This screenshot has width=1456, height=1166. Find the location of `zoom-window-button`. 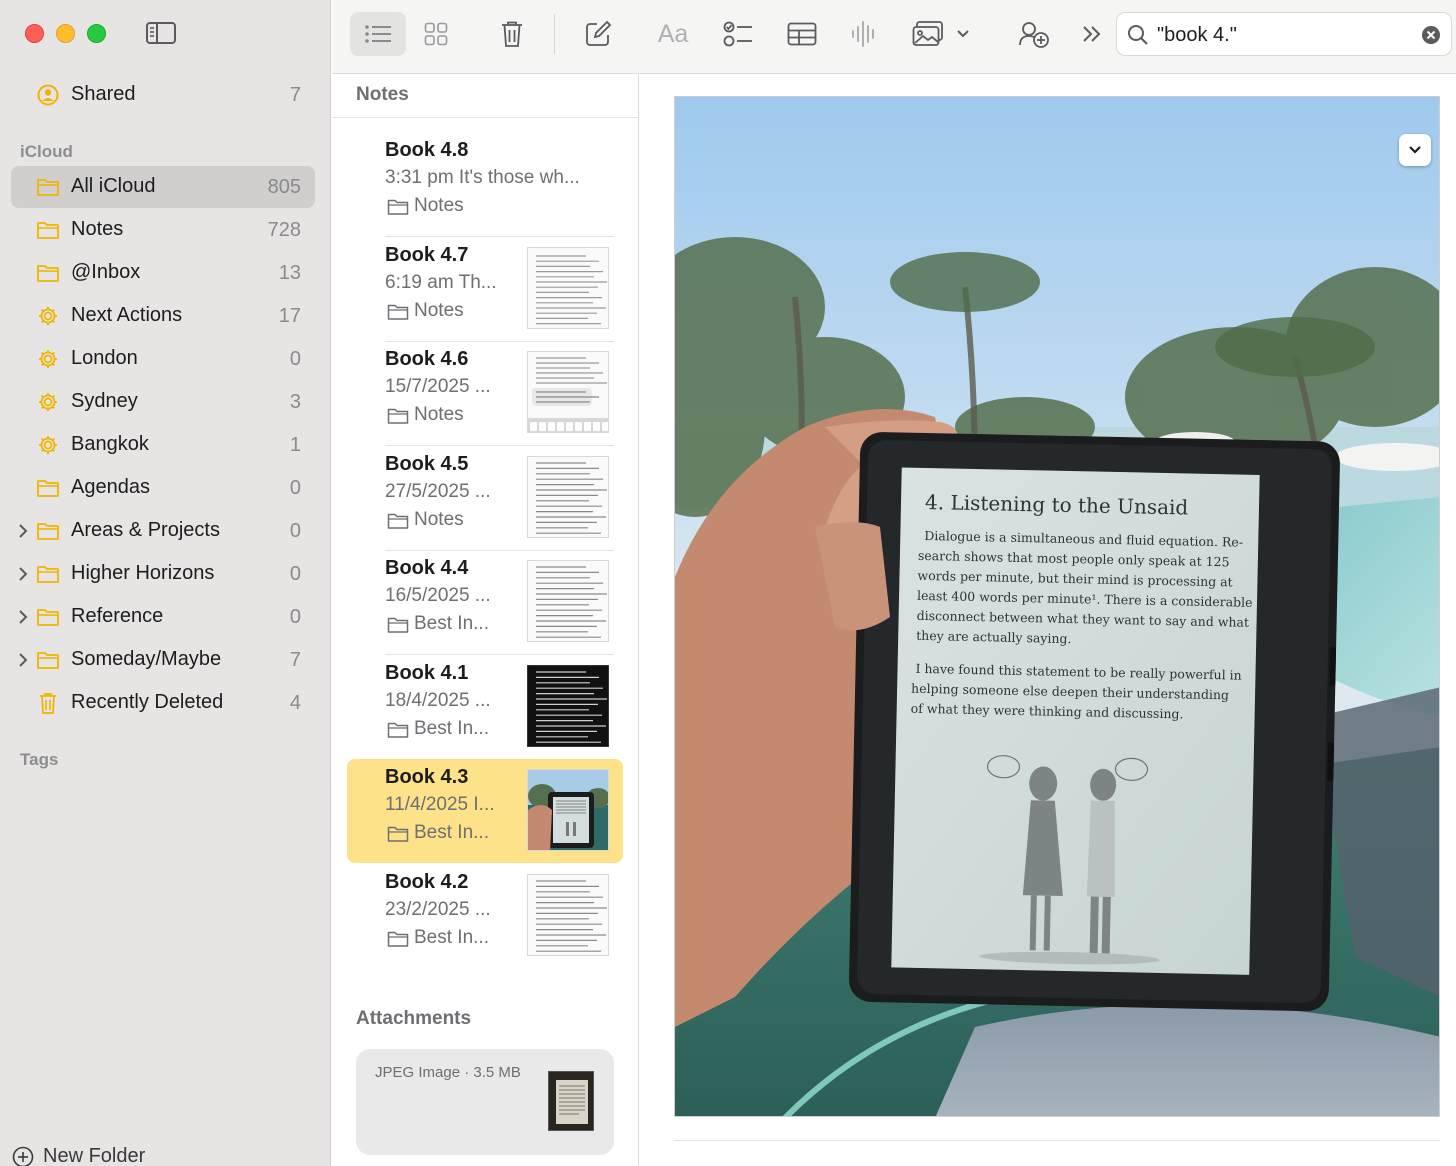

zoom-window-button is located at coordinates (96, 33).